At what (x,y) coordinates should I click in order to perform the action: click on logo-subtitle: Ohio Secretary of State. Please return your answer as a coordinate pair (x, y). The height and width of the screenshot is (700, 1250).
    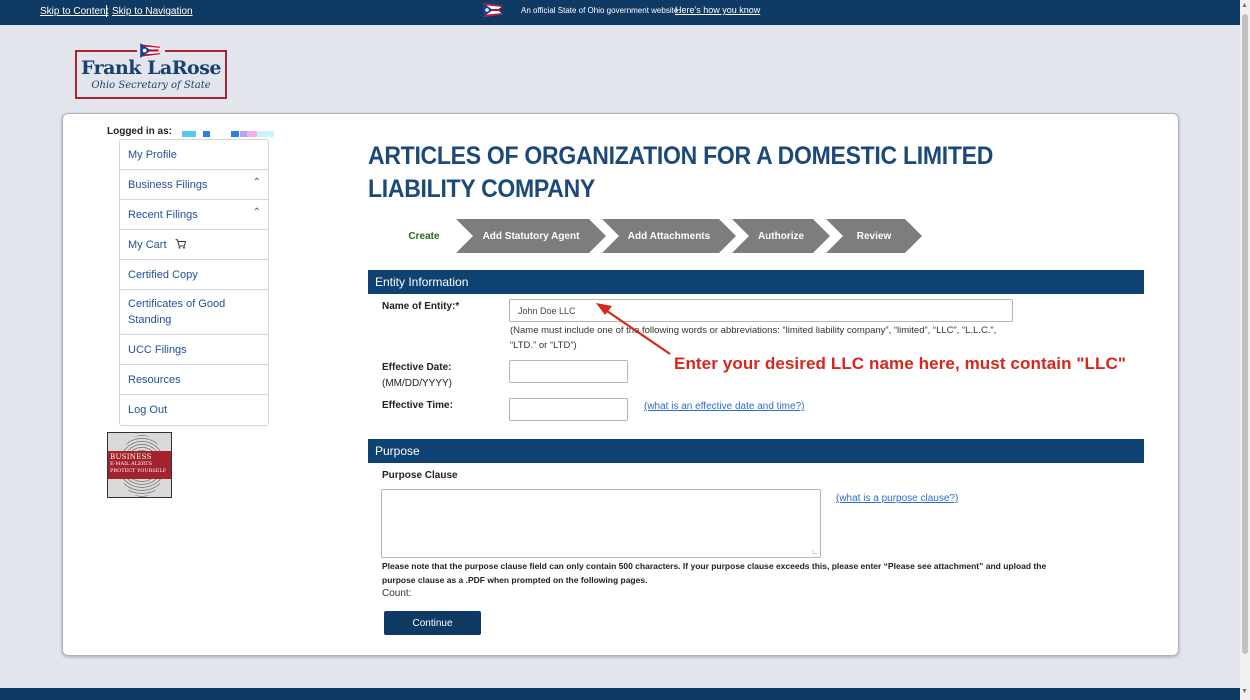
    Looking at the image, I should click on (151, 85).